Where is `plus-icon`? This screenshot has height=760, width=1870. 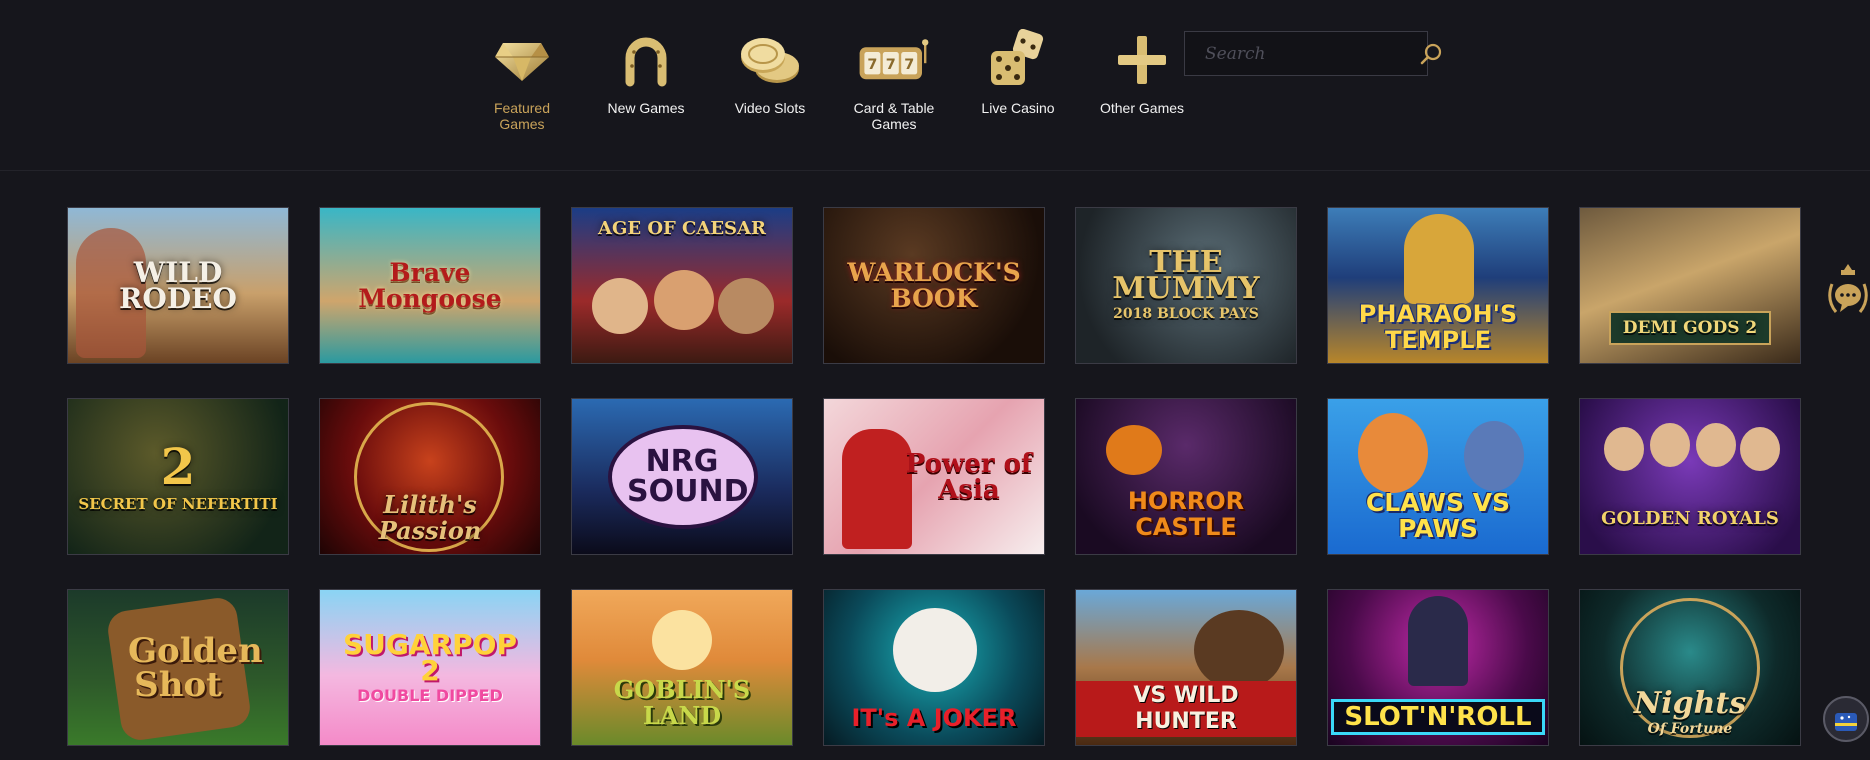
plus-icon is located at coordinates (1142, 60).